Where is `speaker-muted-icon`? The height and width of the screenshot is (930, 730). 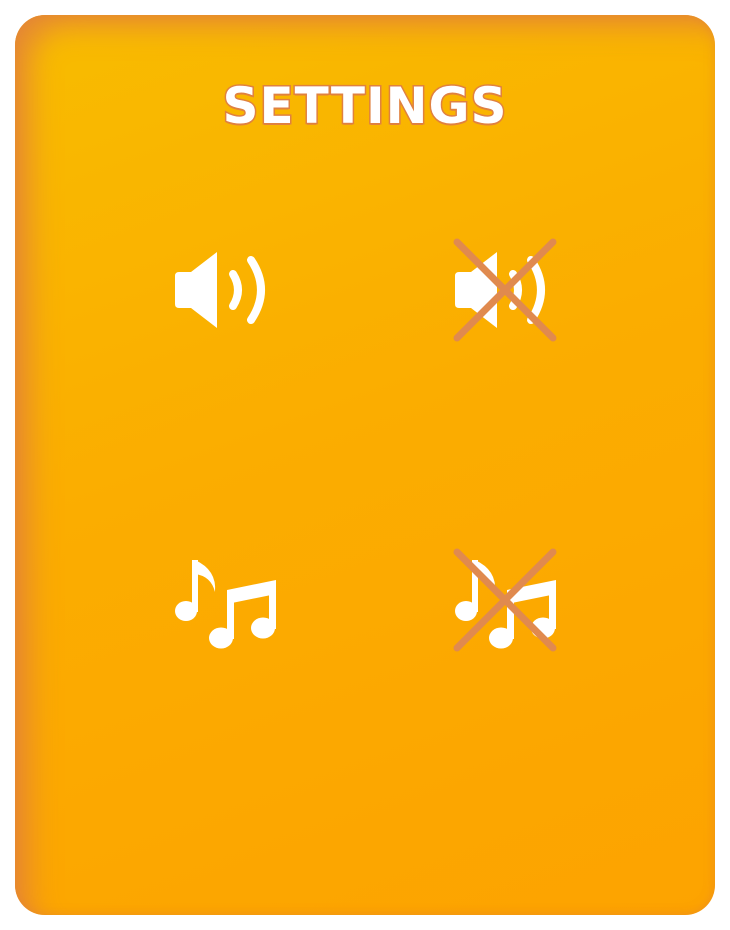 speaker-muted-icon is located at coordinates (505, 290).